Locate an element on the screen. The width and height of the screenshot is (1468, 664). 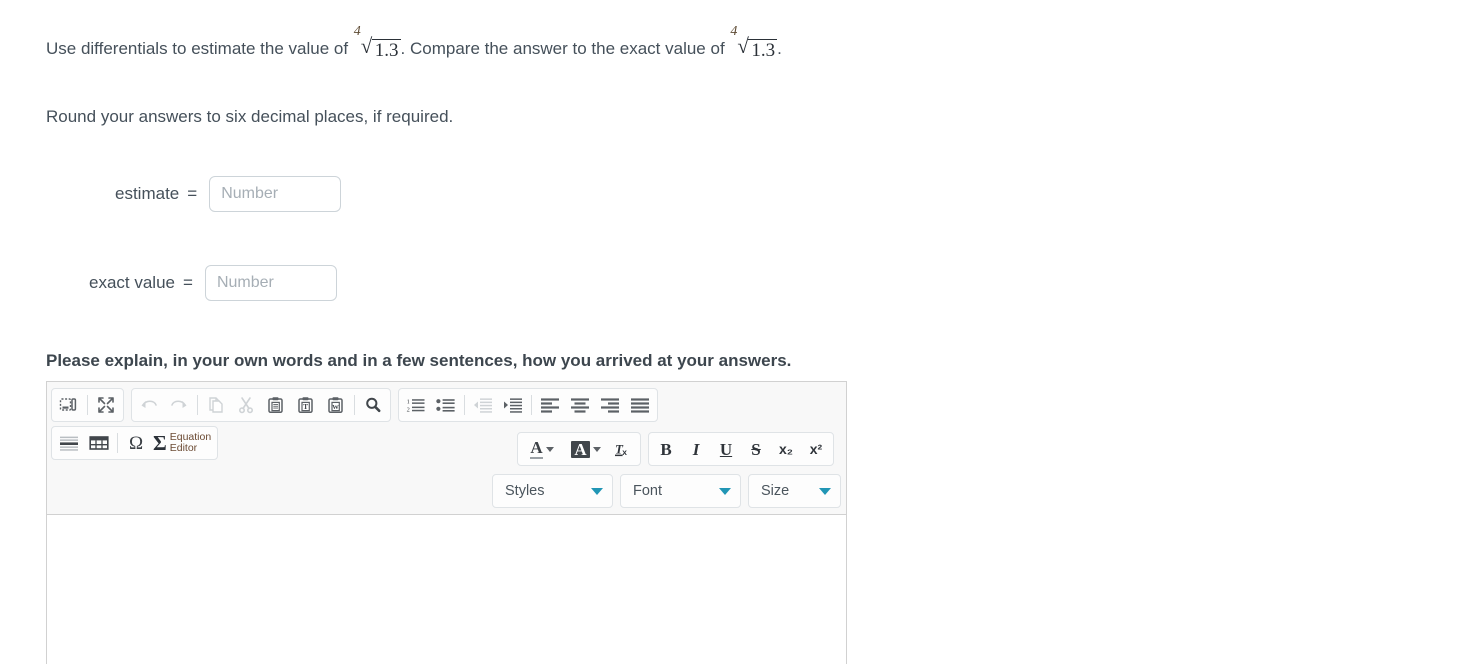
toolbar-group-document is located at coordinates (87, 405).